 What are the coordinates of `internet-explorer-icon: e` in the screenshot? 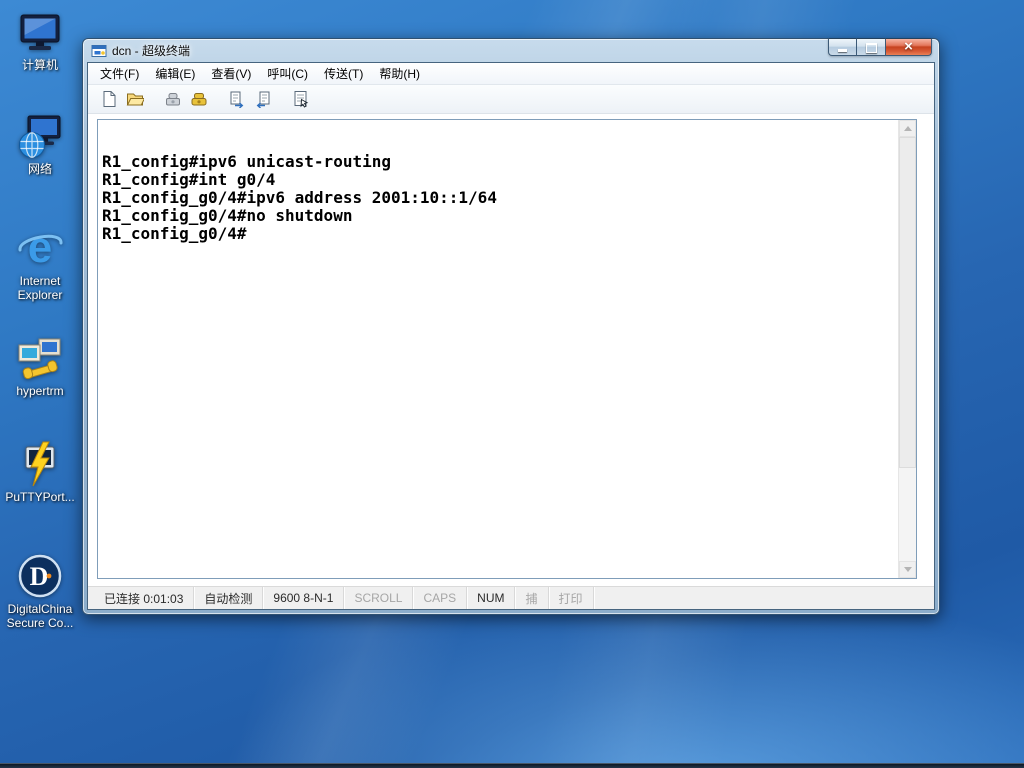 It's located at (40, 248).